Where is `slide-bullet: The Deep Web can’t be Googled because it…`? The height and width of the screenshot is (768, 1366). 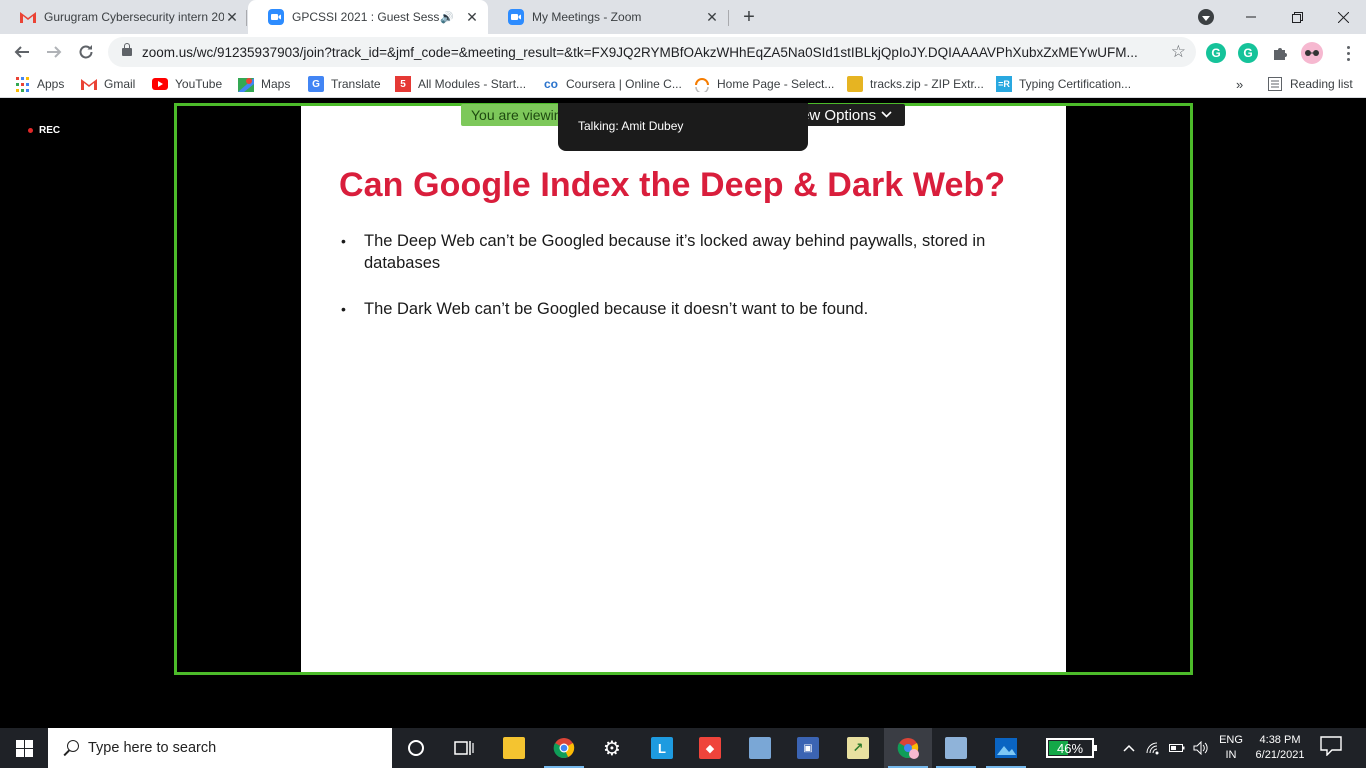 slide-bullet: The Deep Web can’t be Googled because it… is located at coordinates (689, 252).